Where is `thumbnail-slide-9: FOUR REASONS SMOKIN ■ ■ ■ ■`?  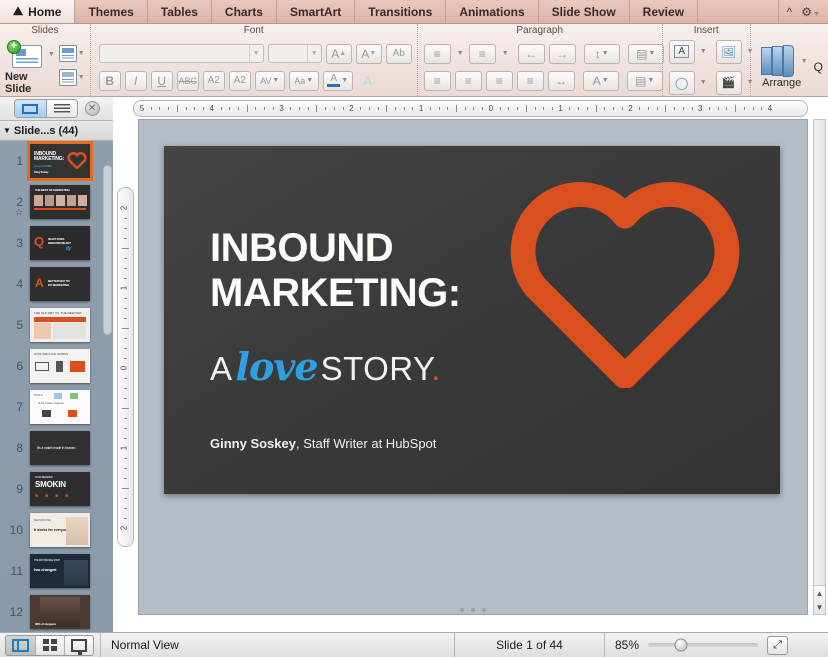
thumbnail-slide-9: FOUR REASONS SMOKIN ■ ■ ■ ■ is located at coordinates (60, 489).